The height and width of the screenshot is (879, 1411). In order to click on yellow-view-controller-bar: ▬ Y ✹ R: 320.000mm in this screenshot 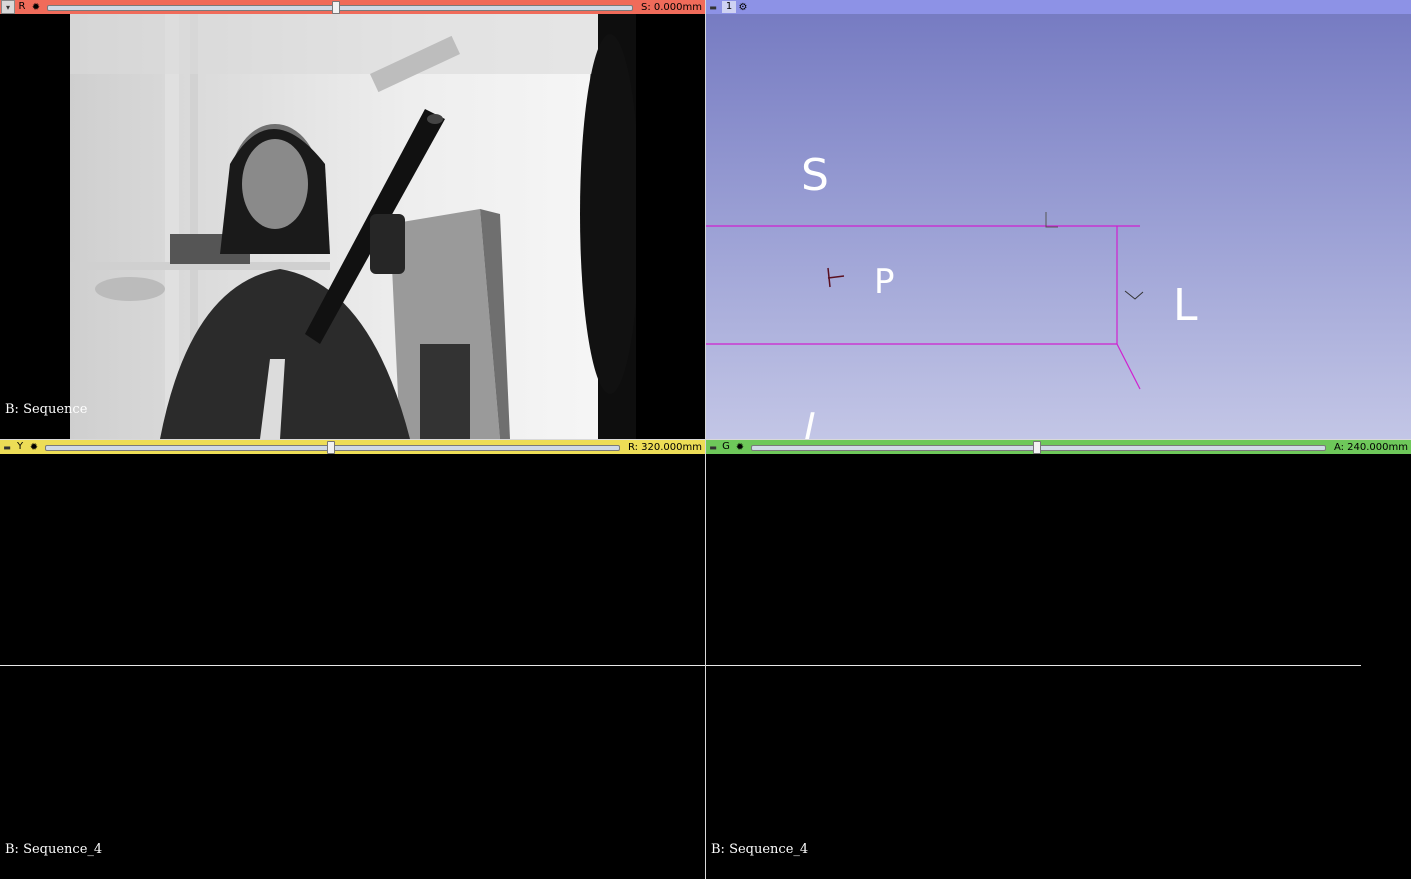, I will do `click(352, 447)`.